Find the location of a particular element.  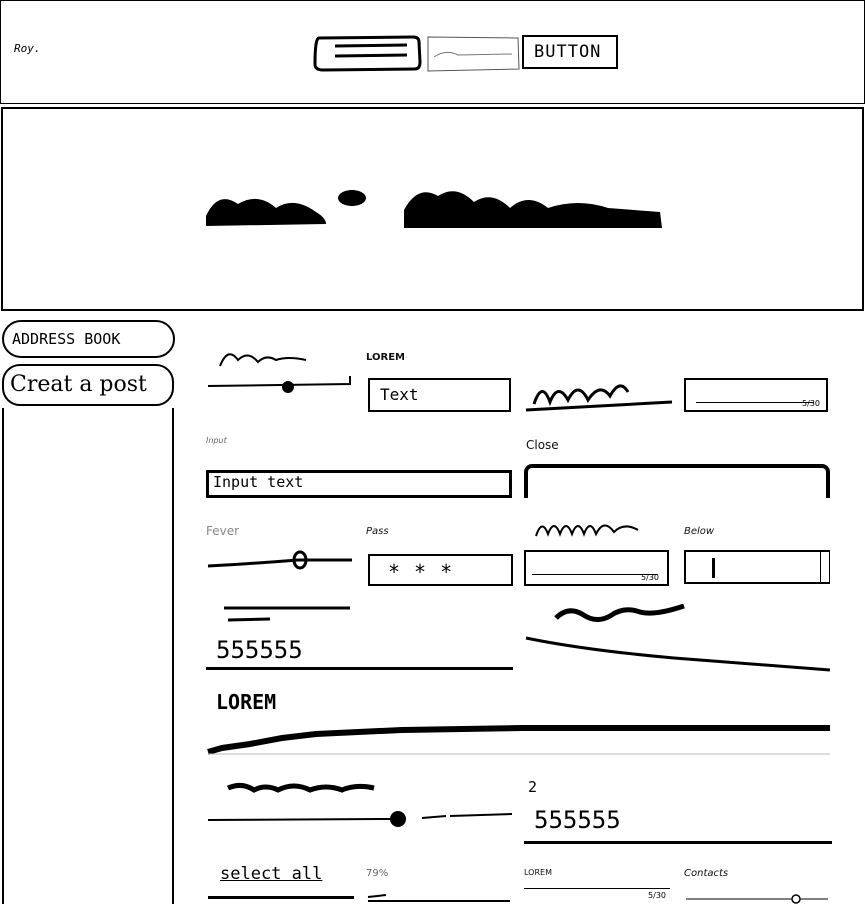

lorem-track-sketch is located at coordinates (518, 740).